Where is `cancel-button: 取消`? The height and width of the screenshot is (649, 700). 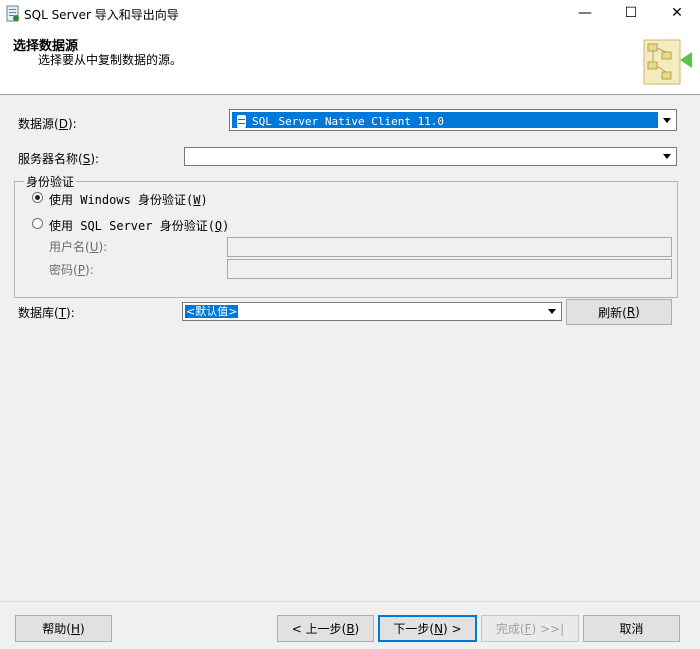 cancel-button: 取消 is located at coordinates (631, 628).